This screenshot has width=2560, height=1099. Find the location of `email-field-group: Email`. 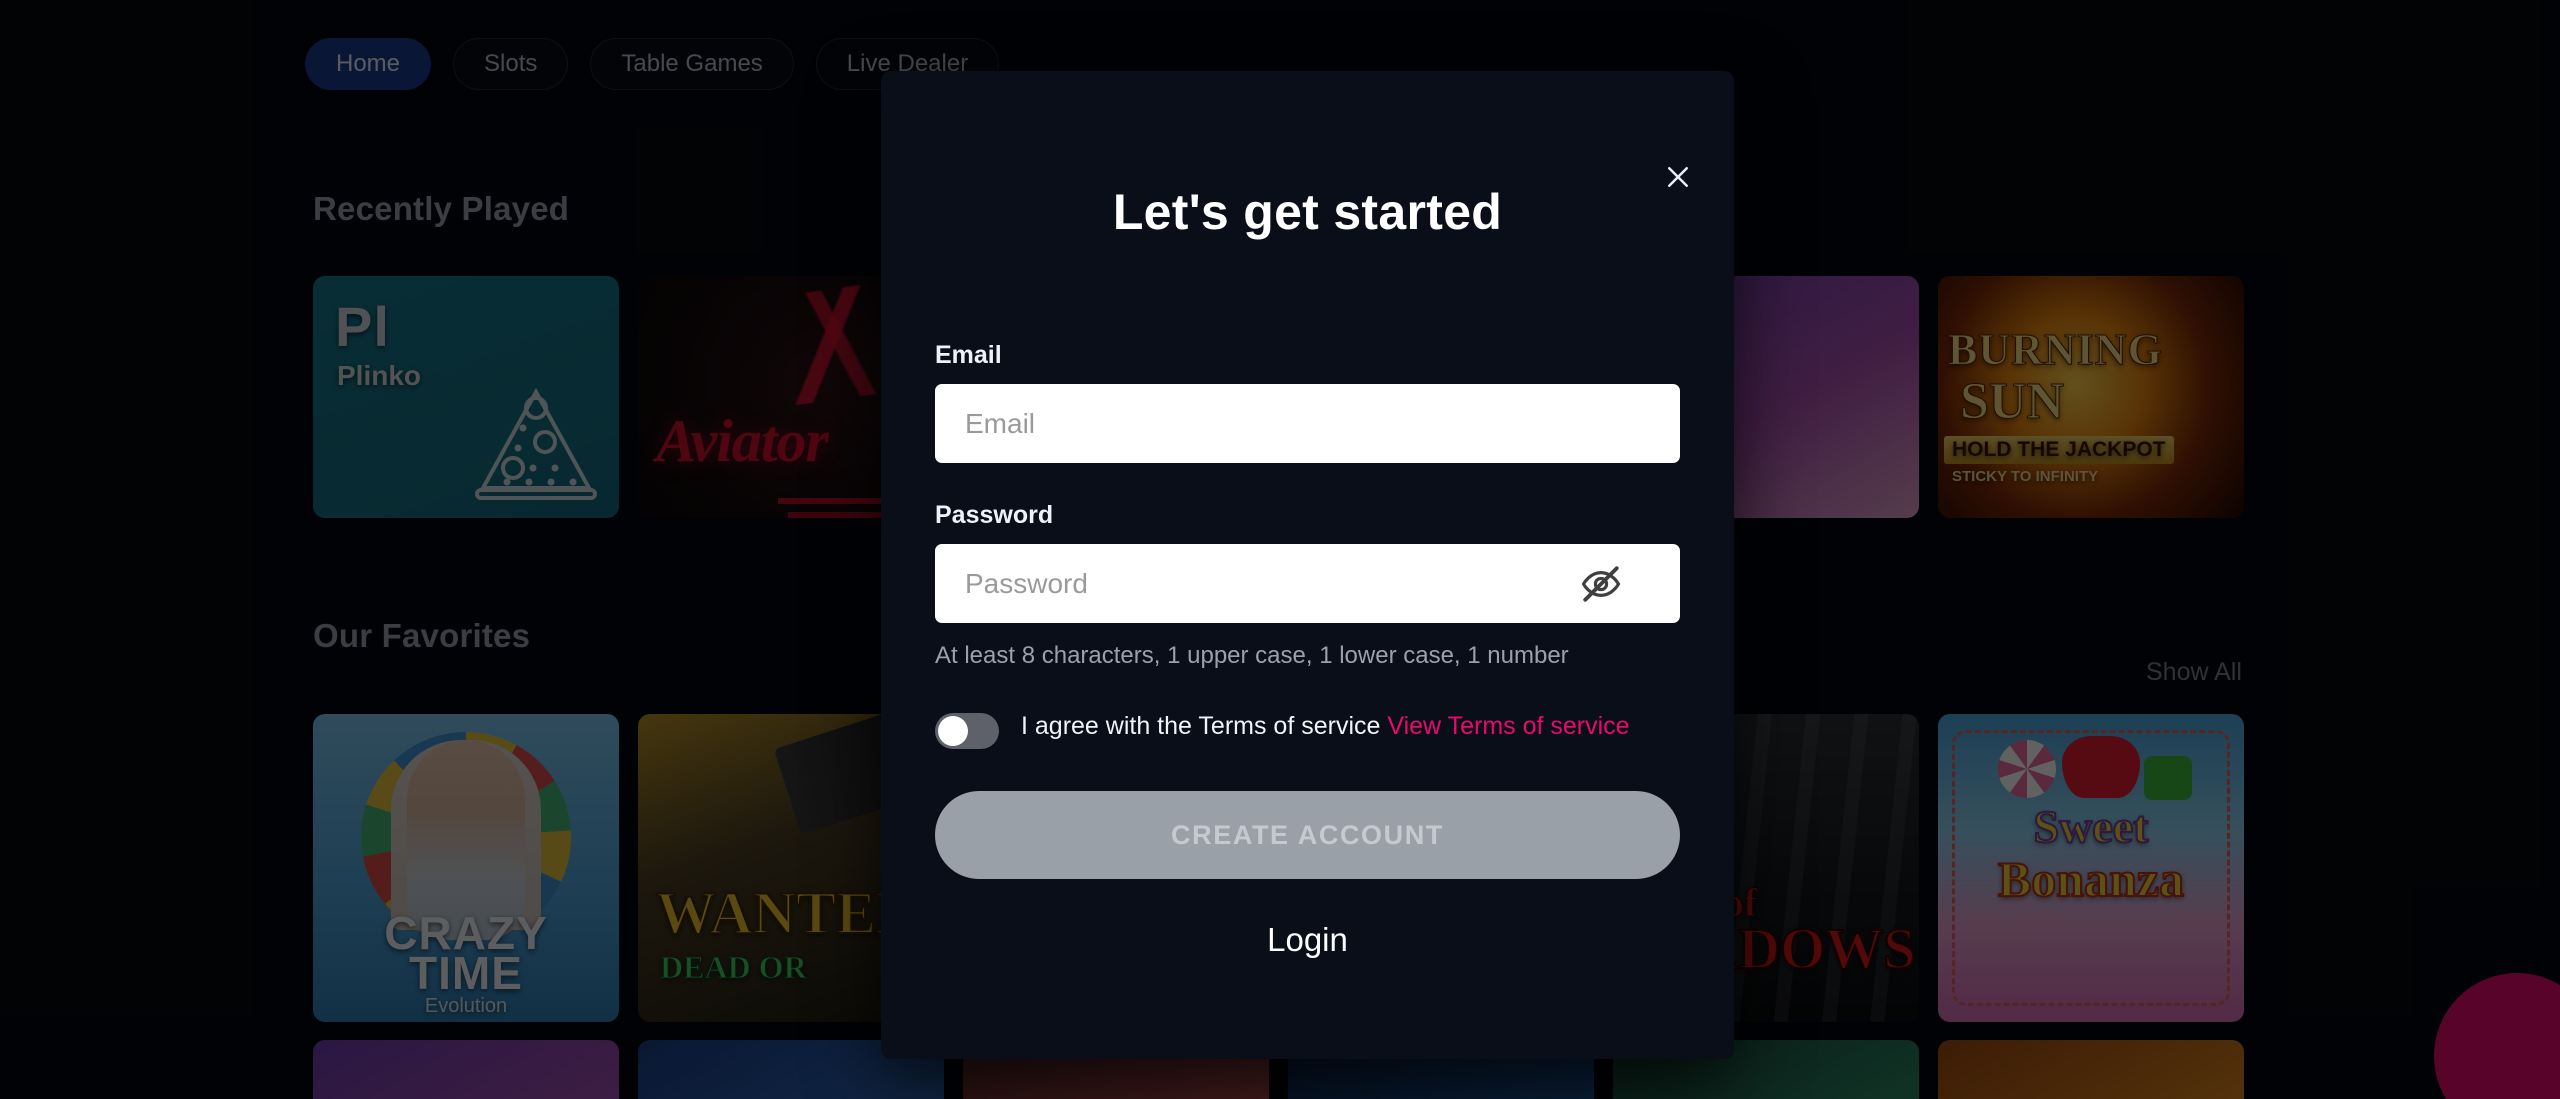

email-field-group: Email is located at coordinates (1307, 402).